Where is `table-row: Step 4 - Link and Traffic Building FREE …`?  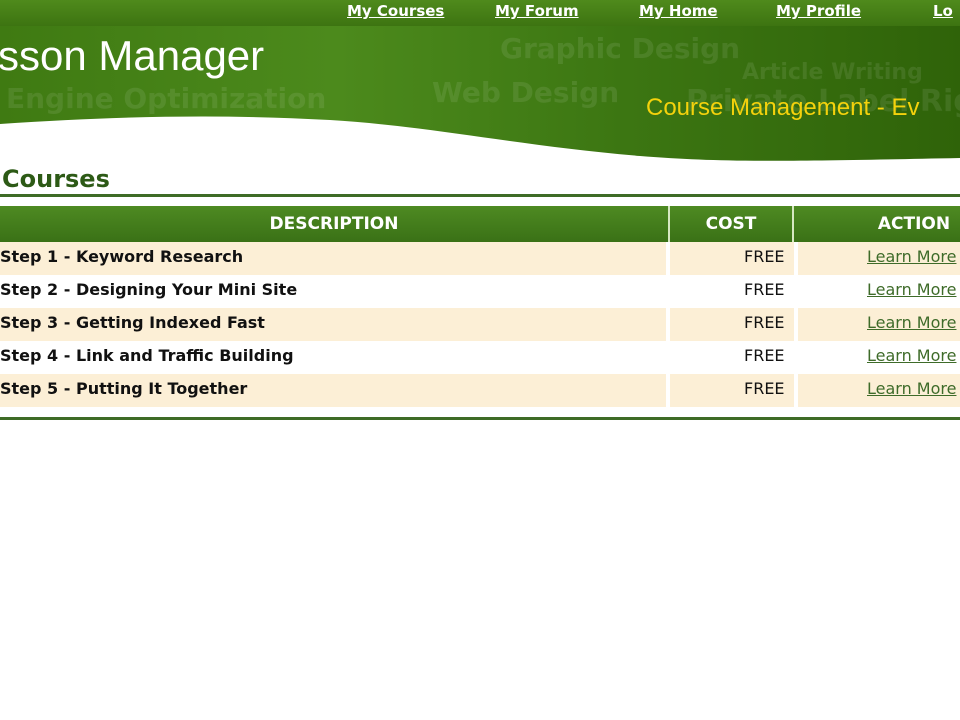
table-row: Step 4 - Link and Traffic Building FREE … is located at coordinates (480, 357).